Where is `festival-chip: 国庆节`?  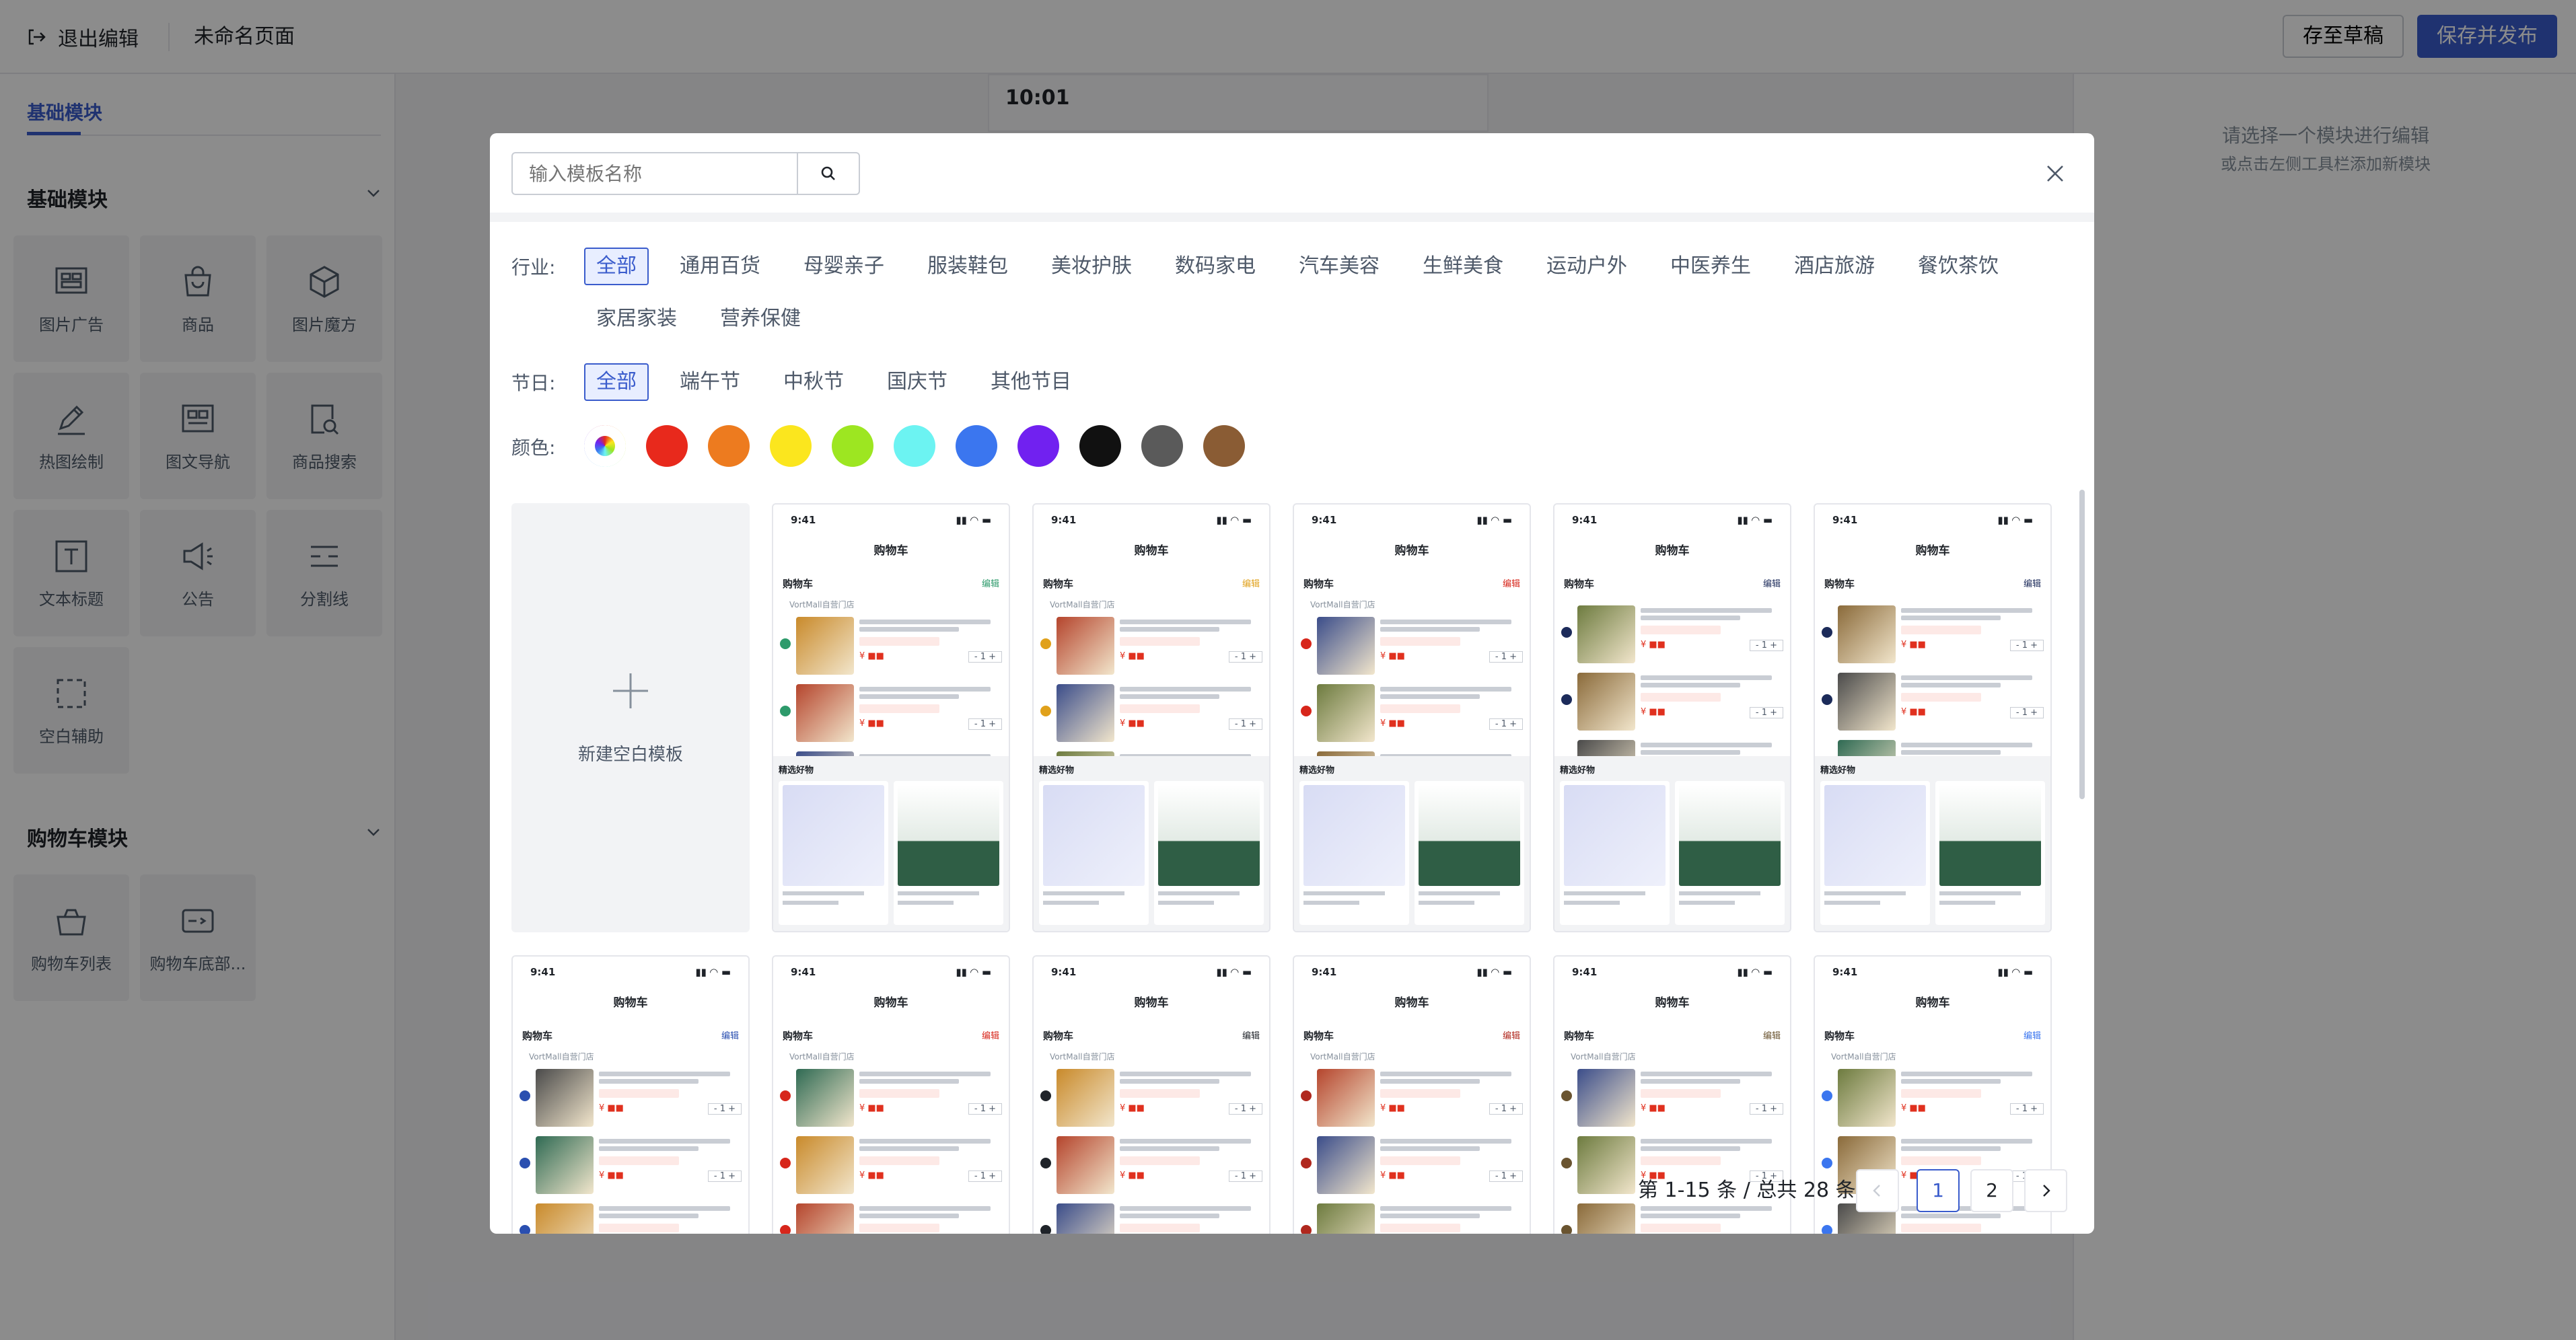 festival-chip: 国庆节 is located at coordinates (917, 382).